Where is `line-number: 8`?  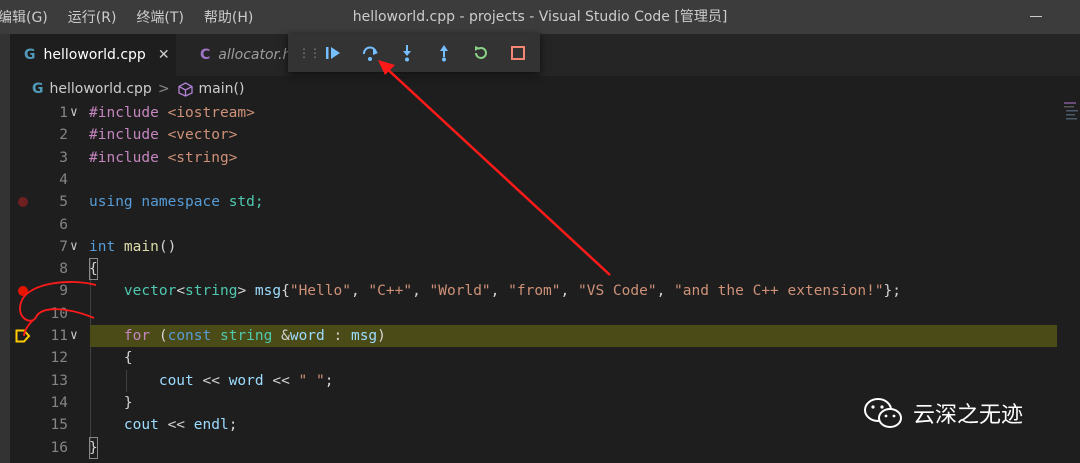
line-number: 8 is located at coordinates (63, 269).